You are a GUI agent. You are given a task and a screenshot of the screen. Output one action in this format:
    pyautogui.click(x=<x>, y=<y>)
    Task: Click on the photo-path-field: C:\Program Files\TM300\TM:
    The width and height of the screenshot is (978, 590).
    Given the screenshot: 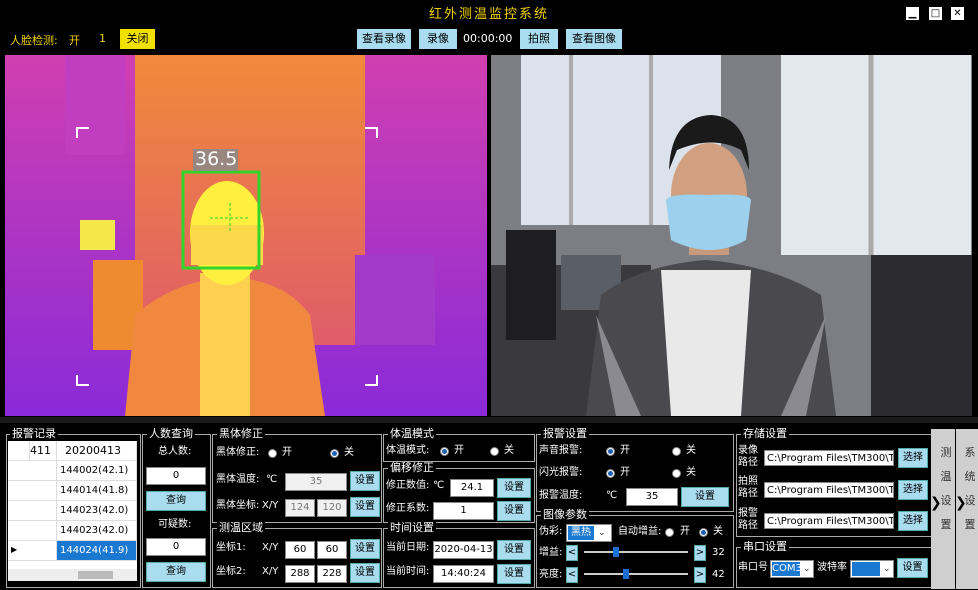 What is the action you would take?
    pyautogui.click(x=829, y=490)
    